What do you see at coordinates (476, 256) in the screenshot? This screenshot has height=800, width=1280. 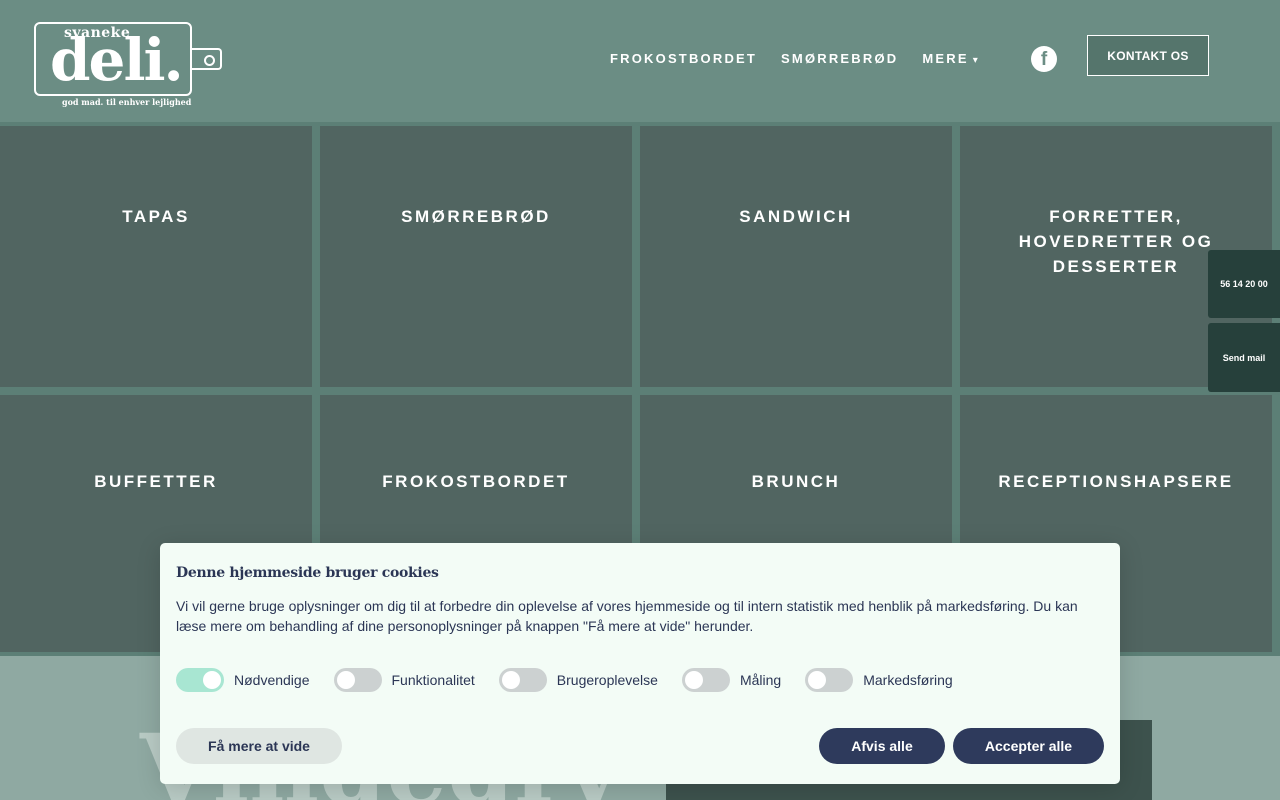 I see `tile-smorrebrod: SMØRREBRØD` at bounding box center [476, 256].